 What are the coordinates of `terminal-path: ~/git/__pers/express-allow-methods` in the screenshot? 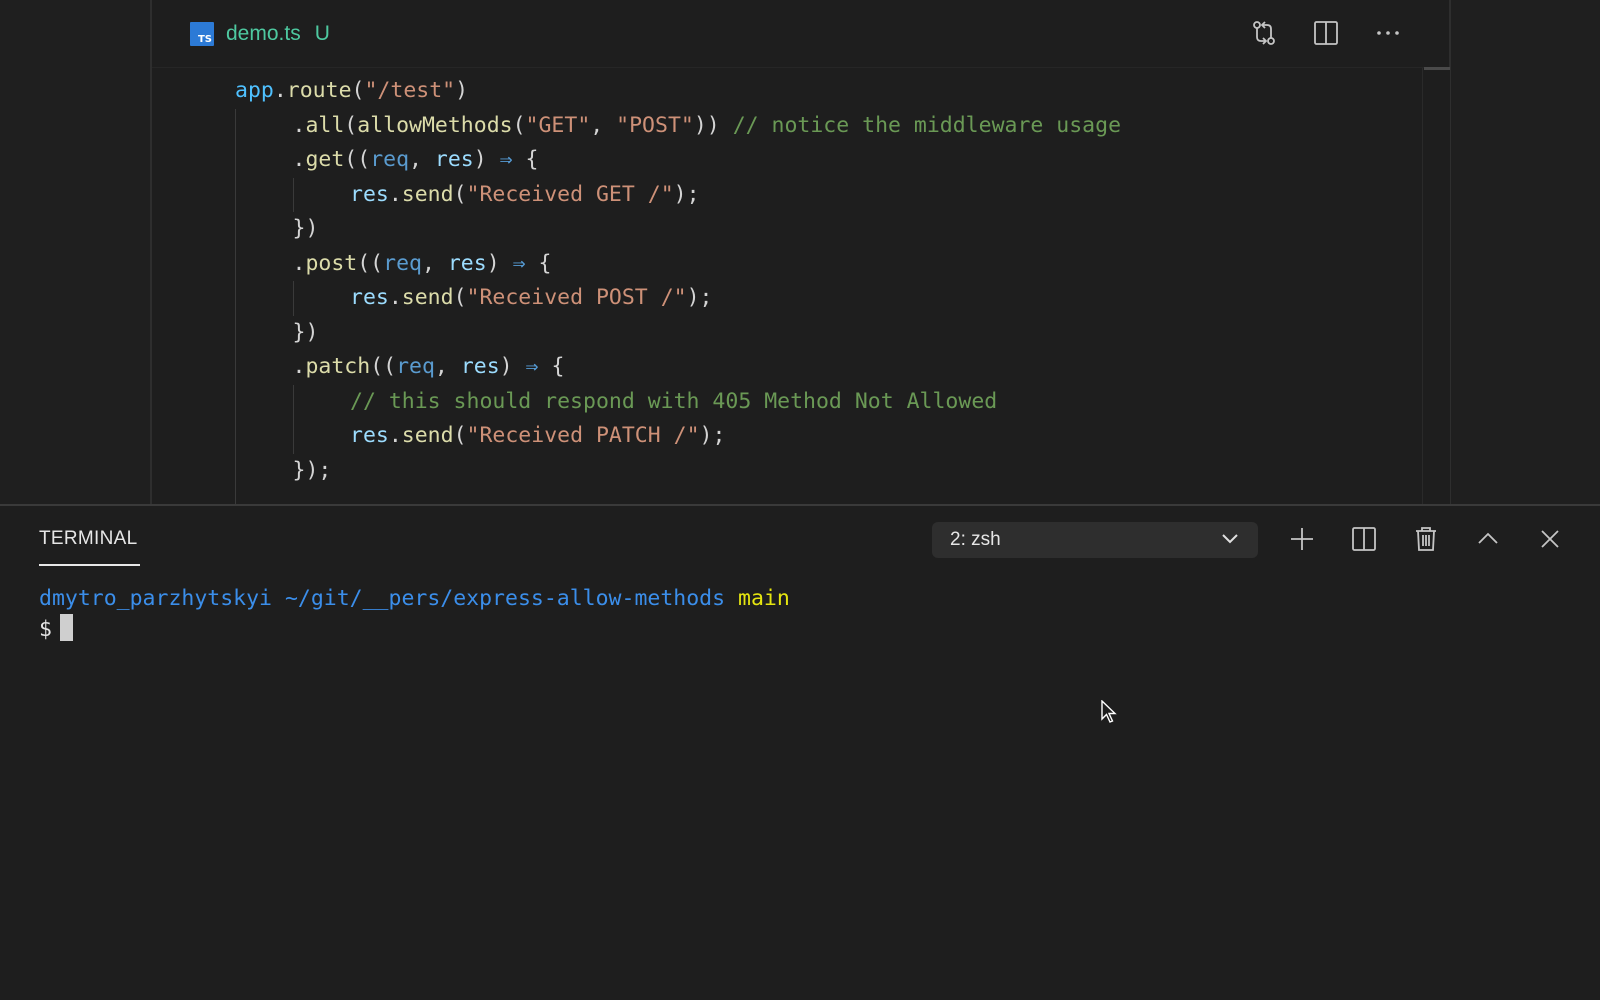 It's located at (505, 598).